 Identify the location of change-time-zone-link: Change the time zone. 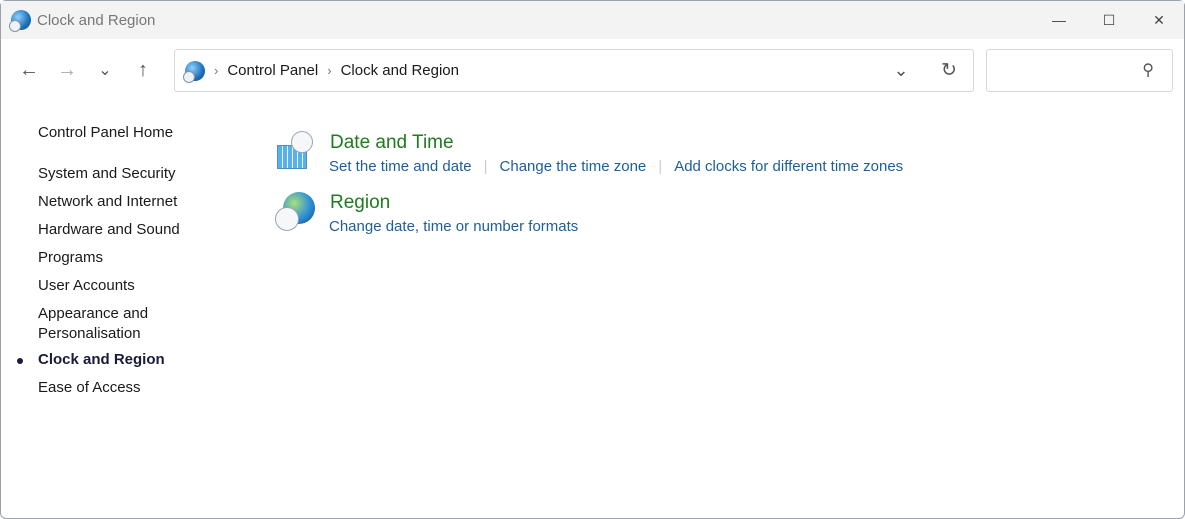
(573, 166).